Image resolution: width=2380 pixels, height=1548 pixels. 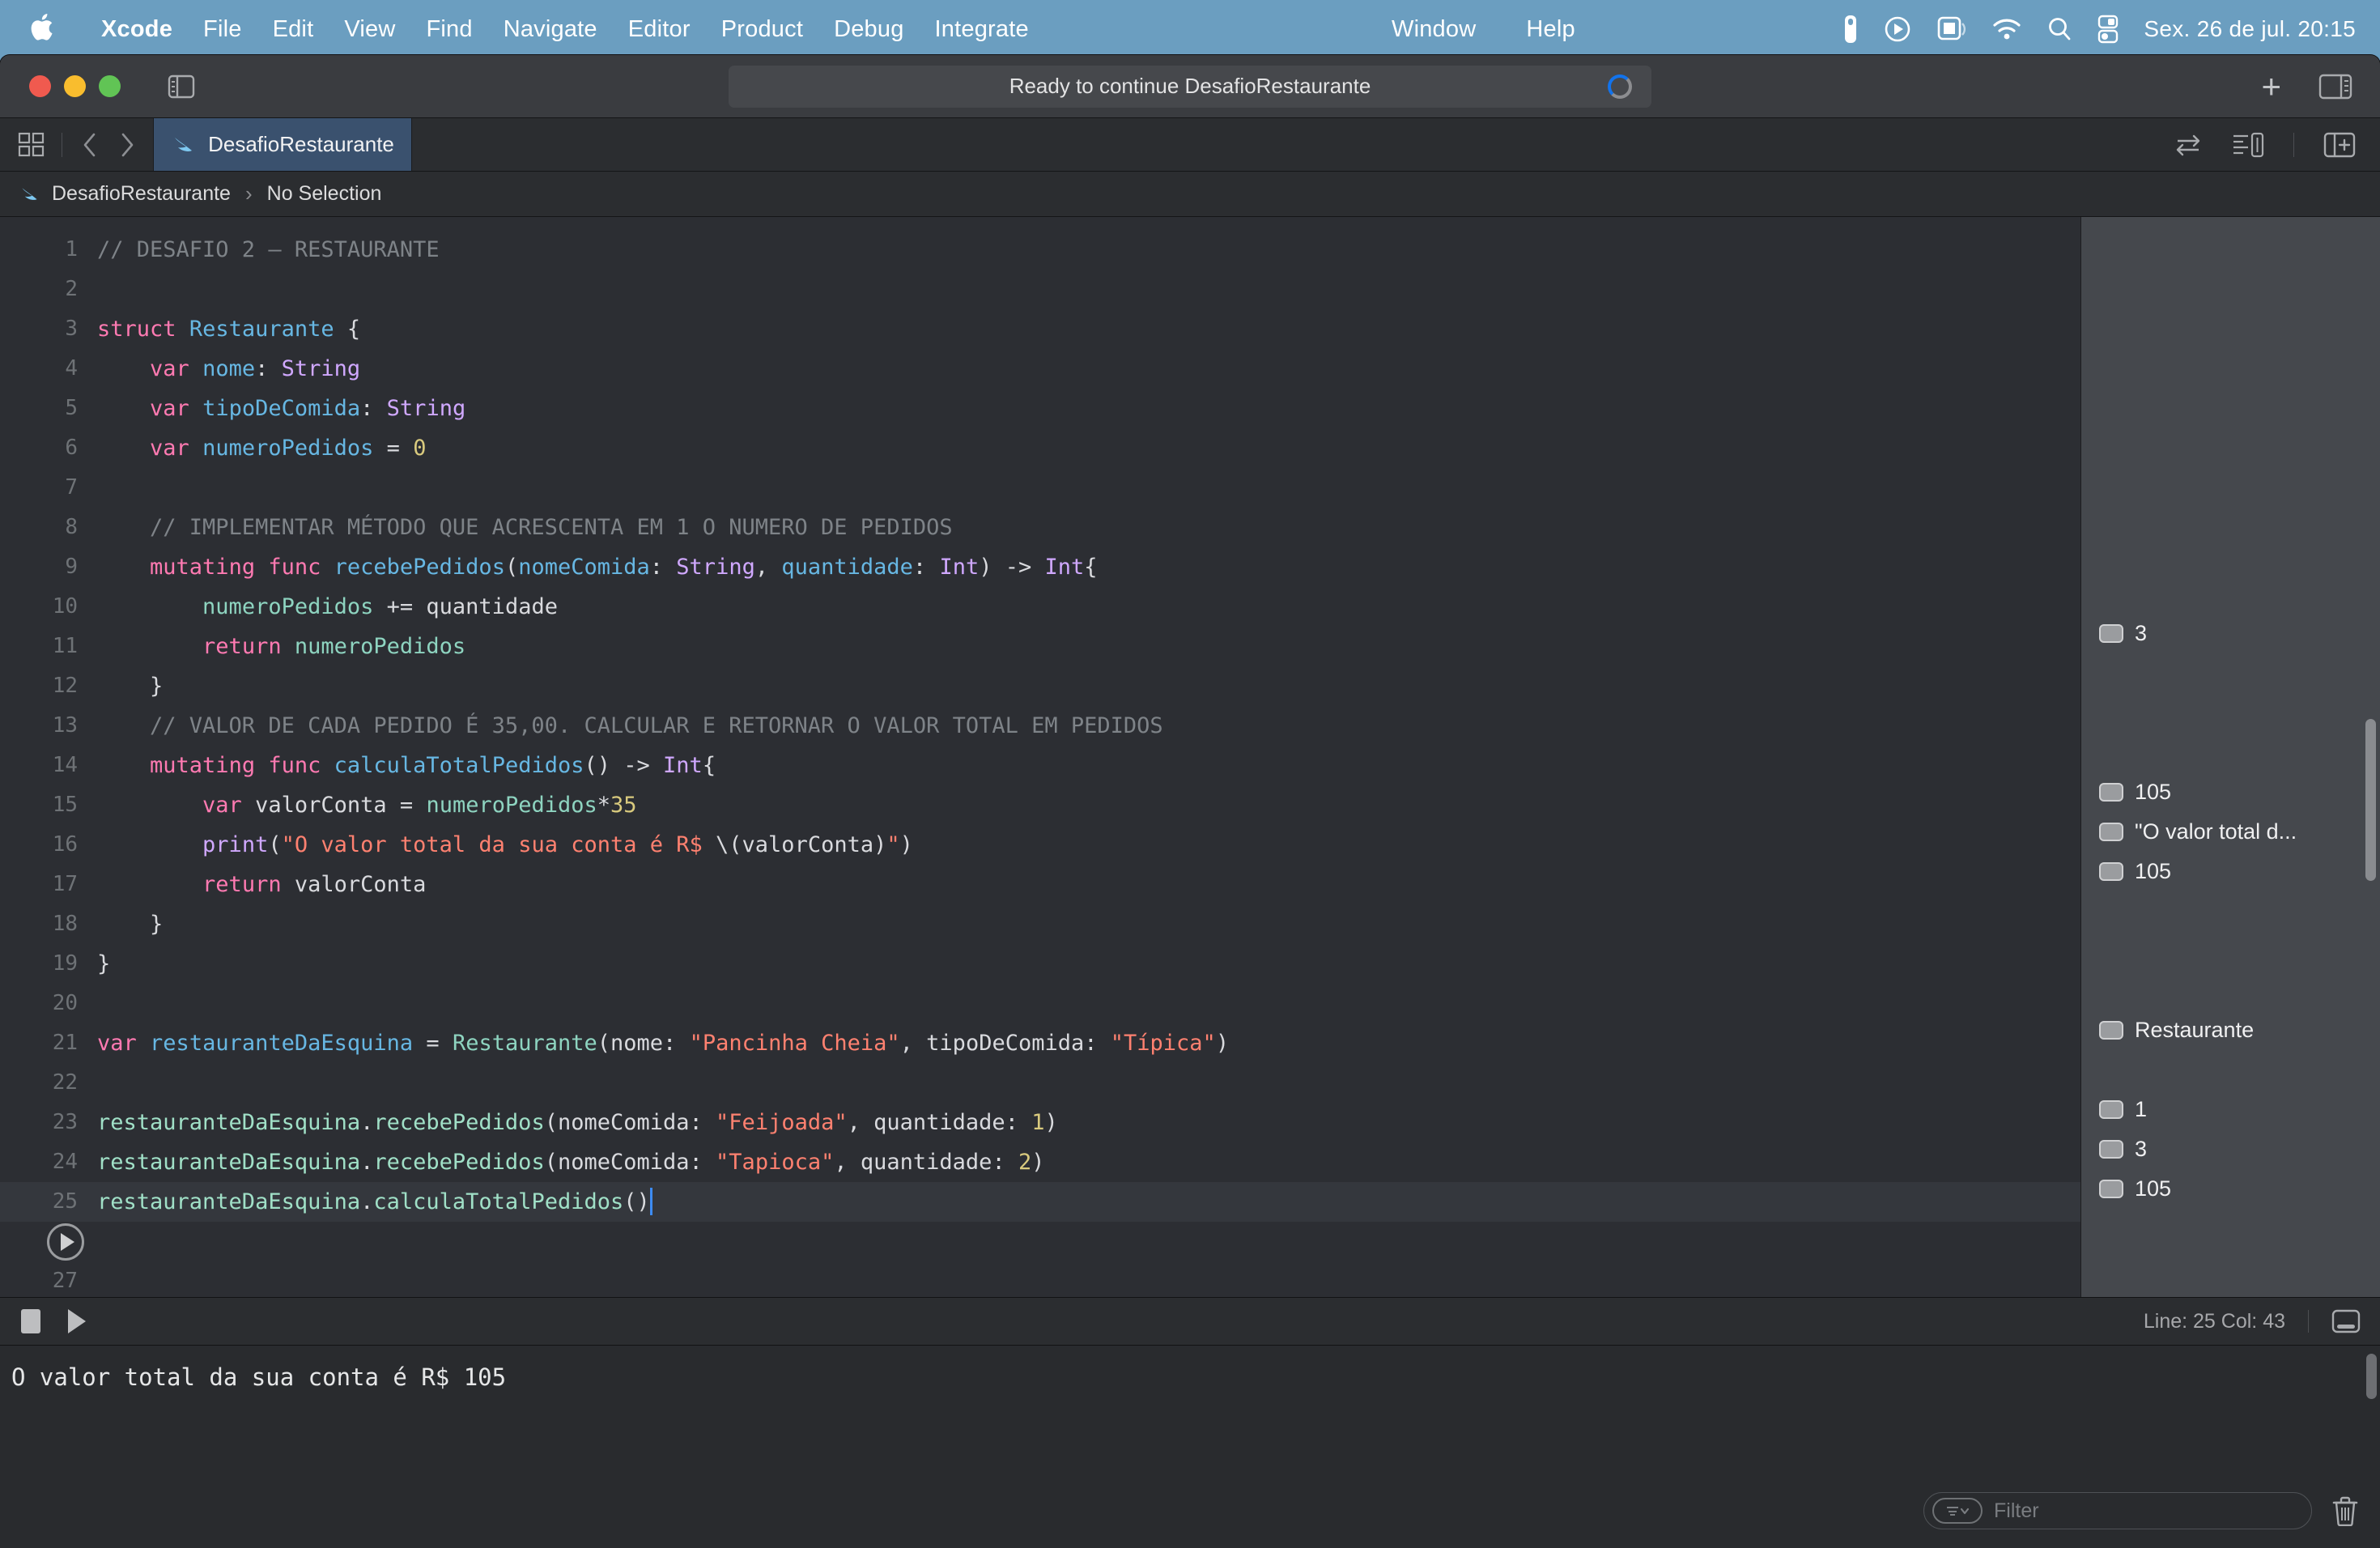 I want to click on code-line: 4 var nome: String, so click(x=1040, y=369).